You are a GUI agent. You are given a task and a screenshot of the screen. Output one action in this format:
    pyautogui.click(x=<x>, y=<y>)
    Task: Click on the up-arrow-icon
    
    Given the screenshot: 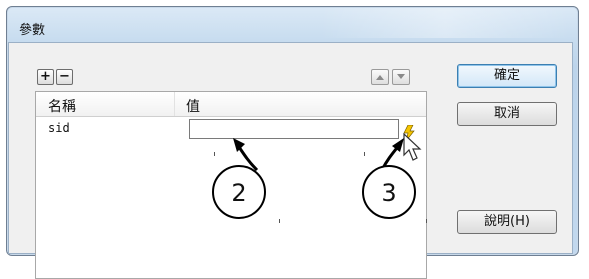 What is the action you would take?
    pyautogui.click(x=380, y=77)
    